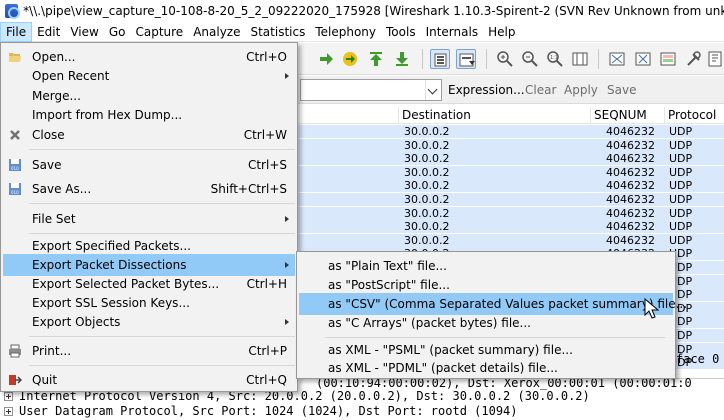 The width and height of the screenshot is (724, 420). What do you see at coordinates (371, 90) in the screenshot?
I see `display-filter-input` at bounding box center [371, 90].